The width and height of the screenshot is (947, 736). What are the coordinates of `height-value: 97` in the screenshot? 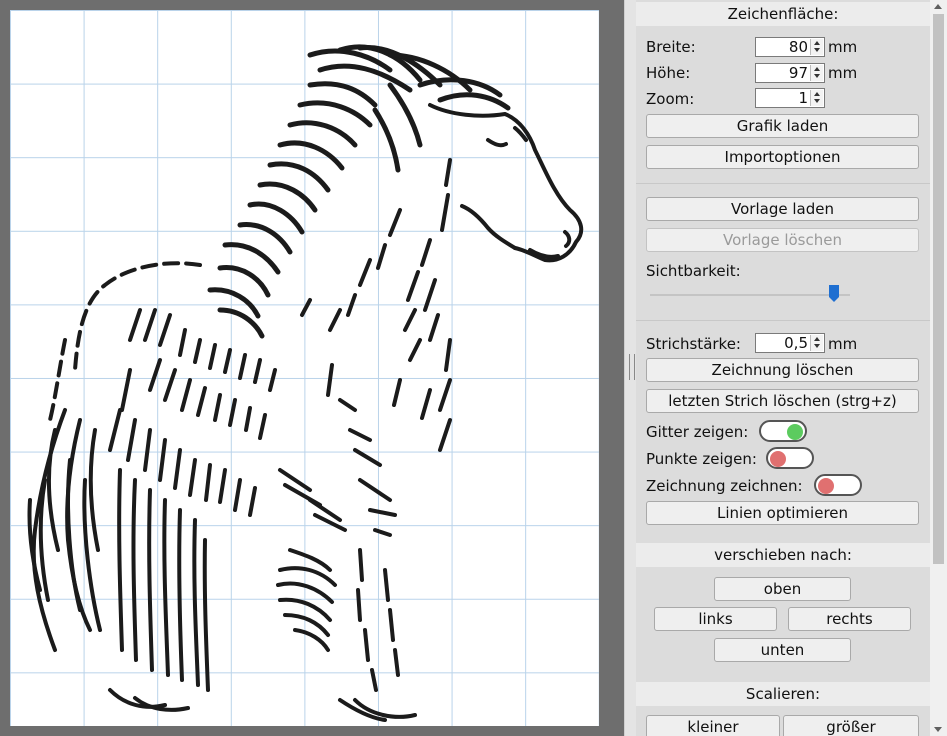 It's located at (798, 73).